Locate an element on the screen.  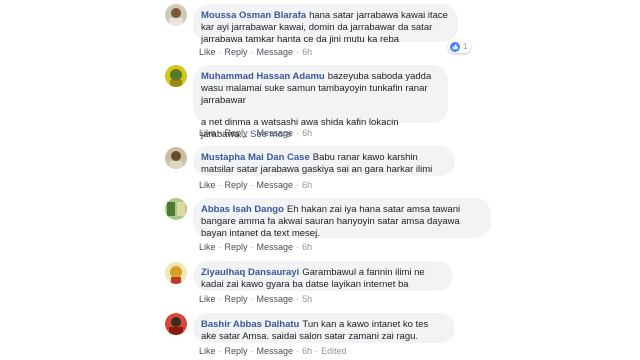
comment-author: Muhammad Hassan Adamu is located at coordinates (263, 76).